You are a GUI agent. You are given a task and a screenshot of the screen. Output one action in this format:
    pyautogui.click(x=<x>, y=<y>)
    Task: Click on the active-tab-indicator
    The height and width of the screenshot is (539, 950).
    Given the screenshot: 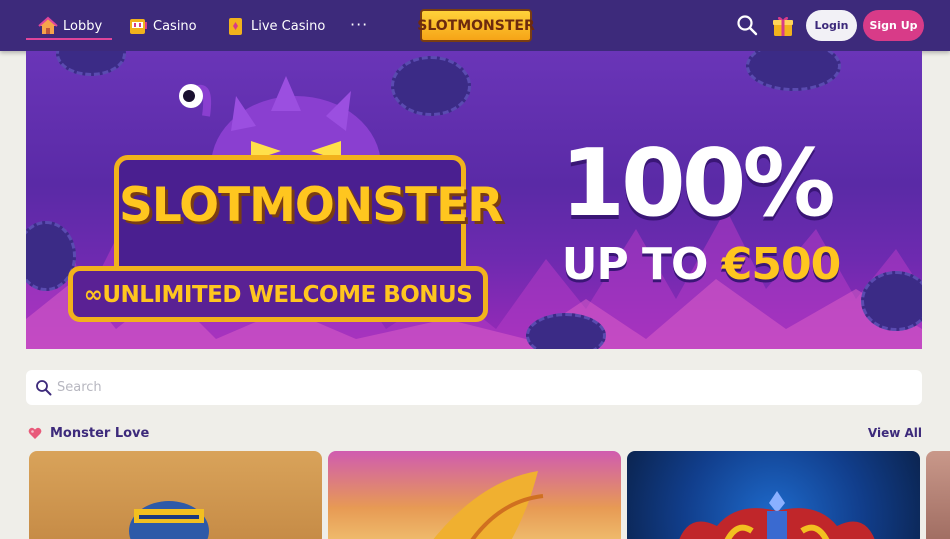 What is the action you would take?
    pyautogui.click(x=69, y=39)
    